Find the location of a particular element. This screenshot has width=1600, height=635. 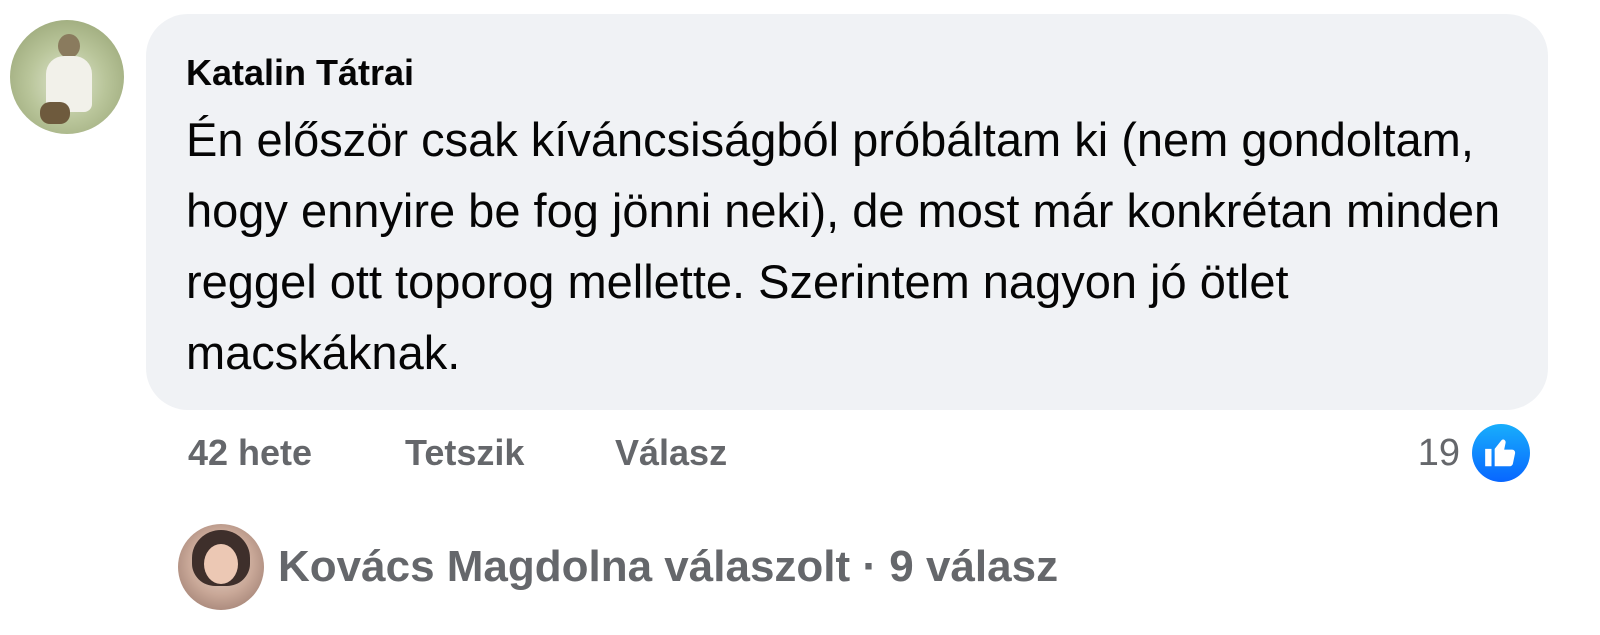

comment-author: Katalin Tátrai is located at coordinates (300, 73).